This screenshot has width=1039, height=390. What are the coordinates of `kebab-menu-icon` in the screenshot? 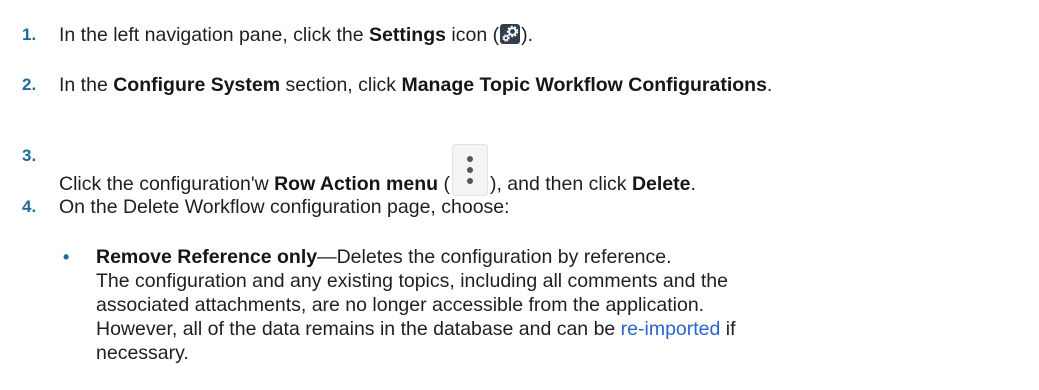 It's located at (469, 170).